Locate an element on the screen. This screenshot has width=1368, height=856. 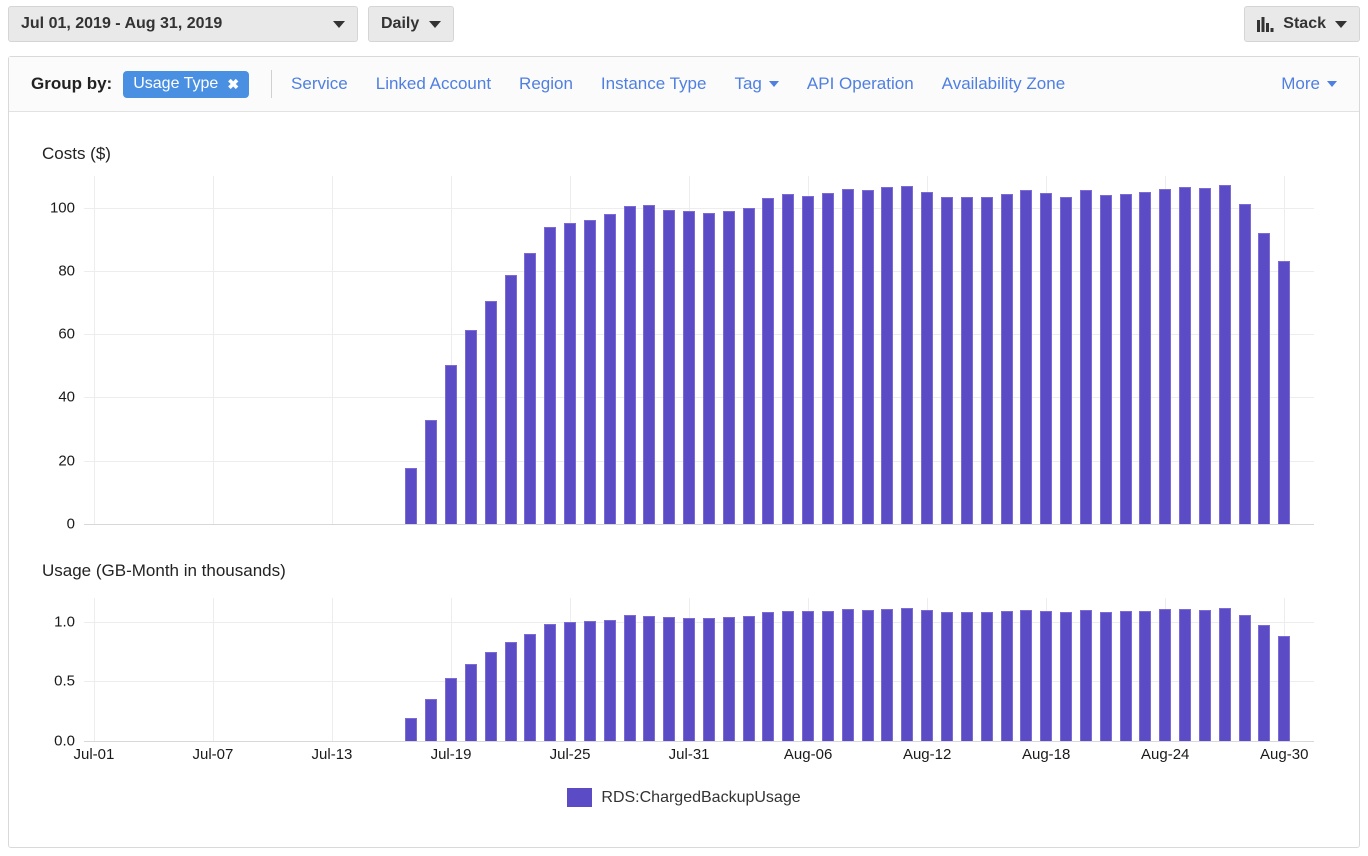
group-by-more-button: More is located at coordinates (1309, 84).